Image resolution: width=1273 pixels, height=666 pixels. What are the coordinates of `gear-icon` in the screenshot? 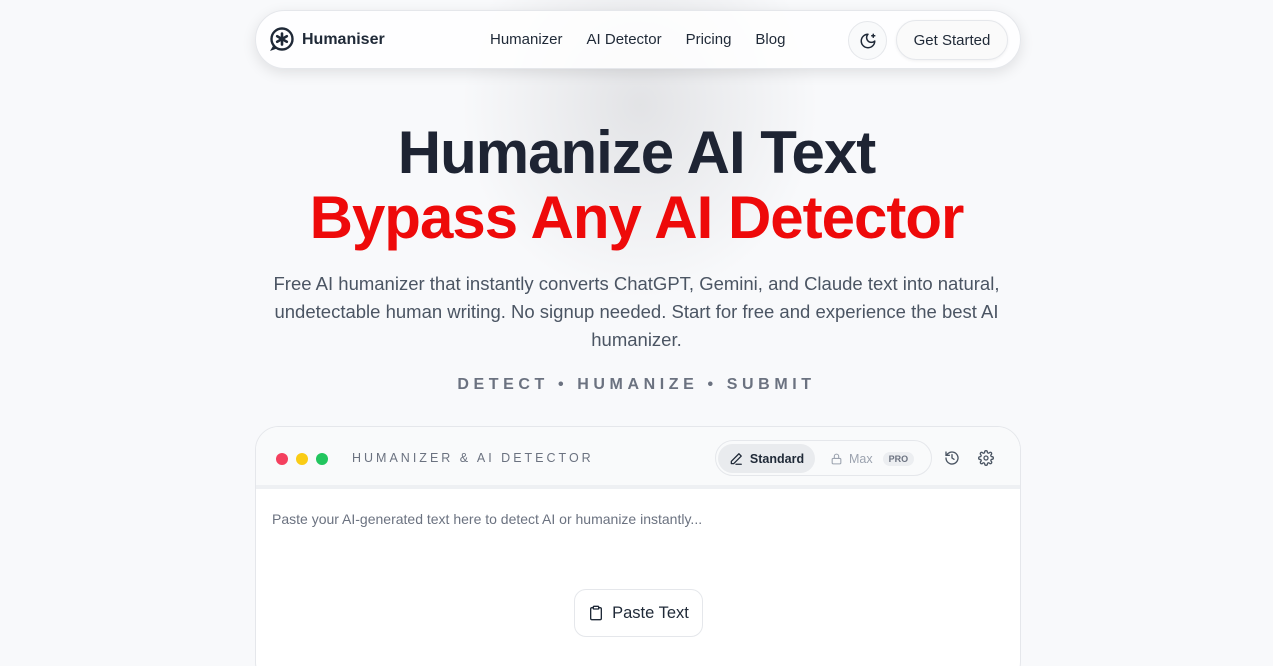 It's located at (986, 458).